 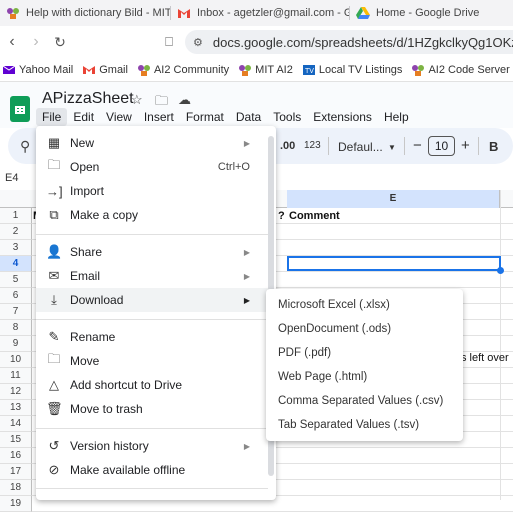 What do you see at coordinates (152, 470) in the screenshot?
I see `menu-item-make-available-offline: ⊘ Make available offline` at bounding box center [152, 470].